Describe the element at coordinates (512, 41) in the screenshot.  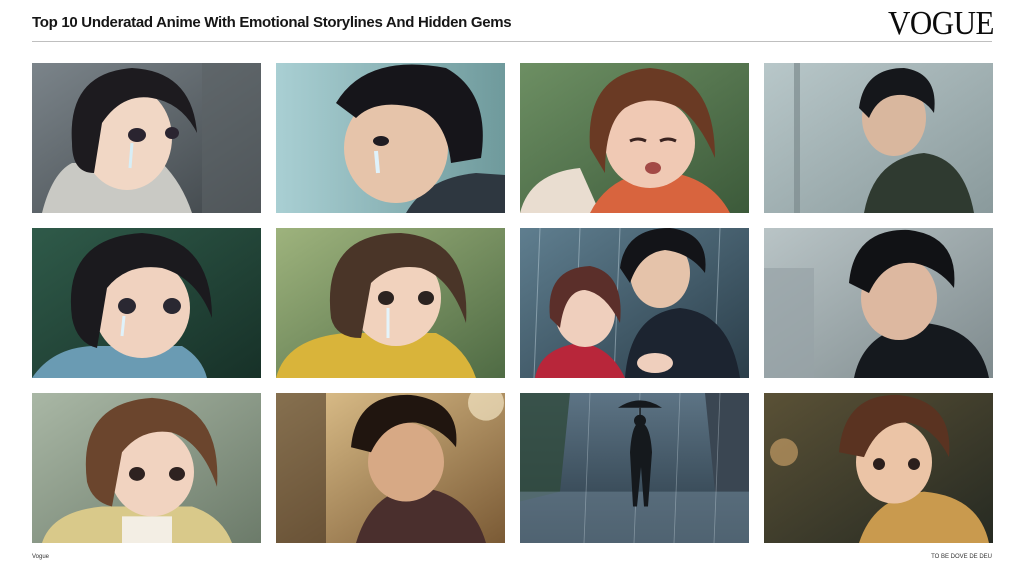
I see `header-divider` at that location.